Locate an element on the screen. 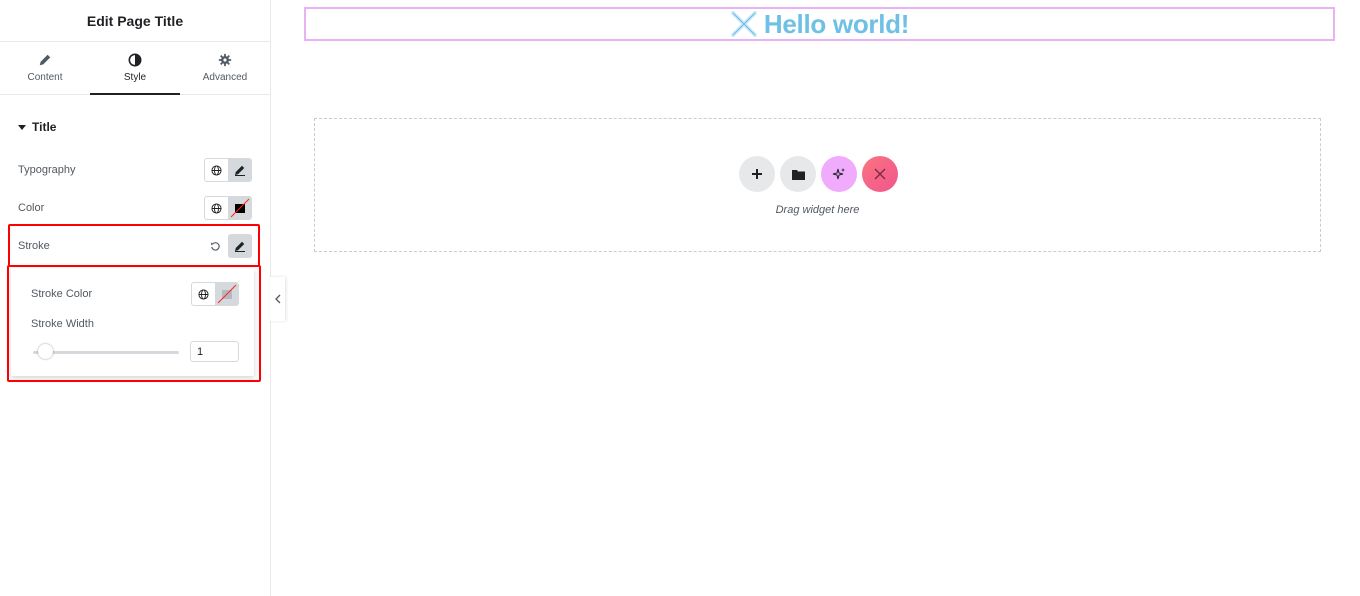  typography-edit-button is located at coordinates (239, 170).